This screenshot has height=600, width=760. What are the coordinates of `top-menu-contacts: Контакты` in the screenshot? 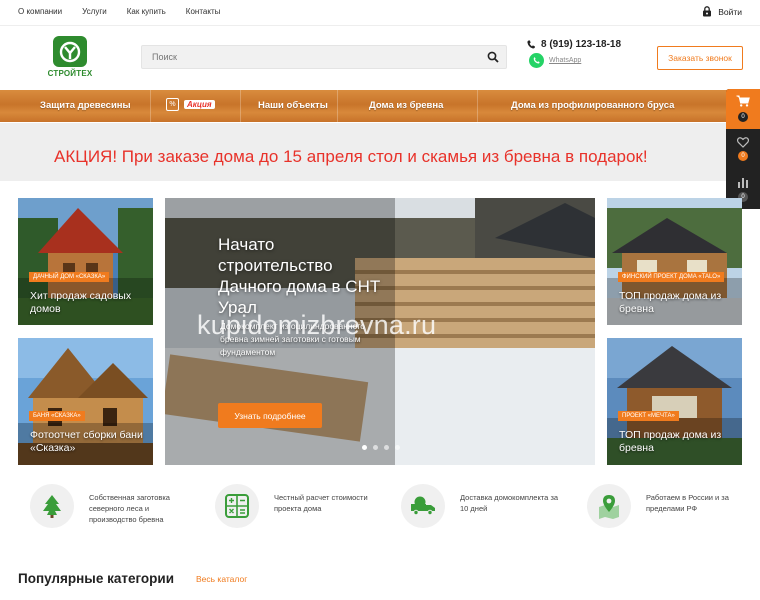 It's located at (203, 11).